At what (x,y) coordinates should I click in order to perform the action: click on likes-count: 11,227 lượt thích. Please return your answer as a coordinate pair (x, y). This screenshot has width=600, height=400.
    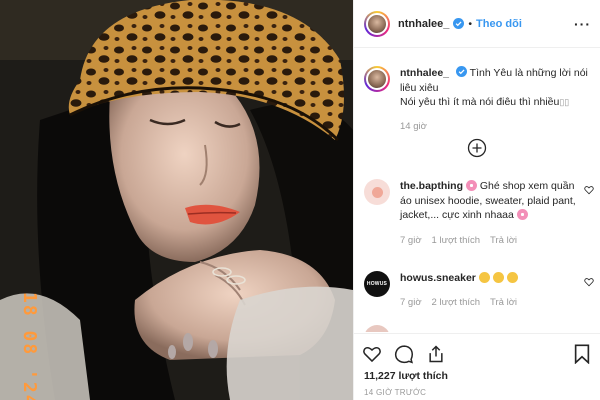
    Looking at the image, I should click on (406, 376).